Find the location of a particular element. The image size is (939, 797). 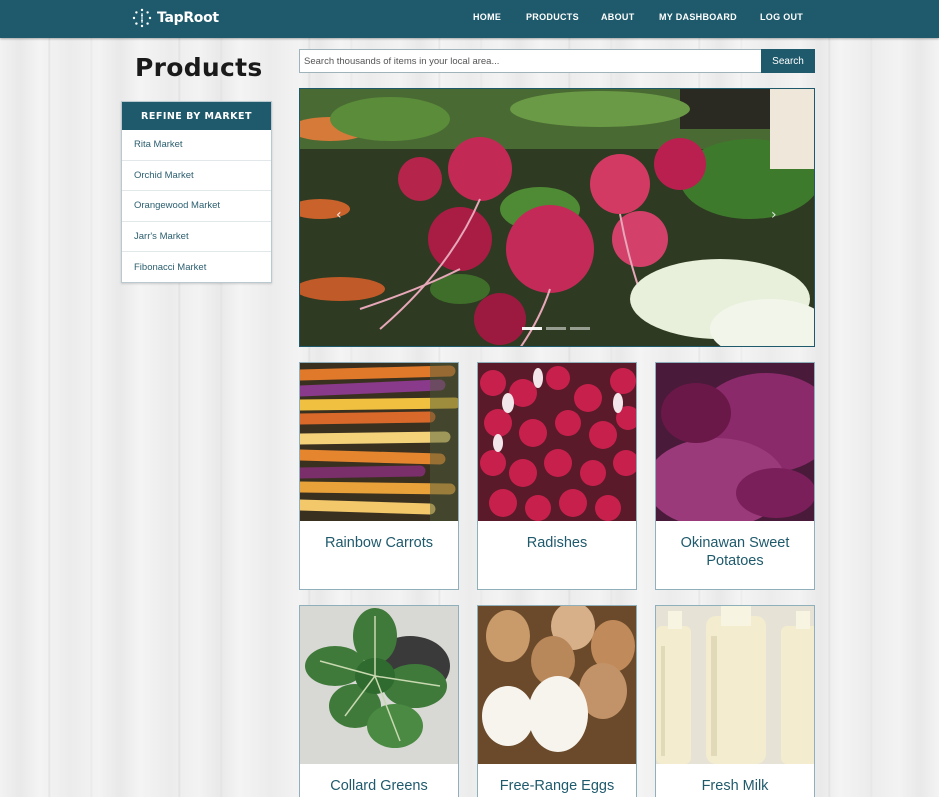

chevron-right-icon: › is located at coordinates (774, 215).